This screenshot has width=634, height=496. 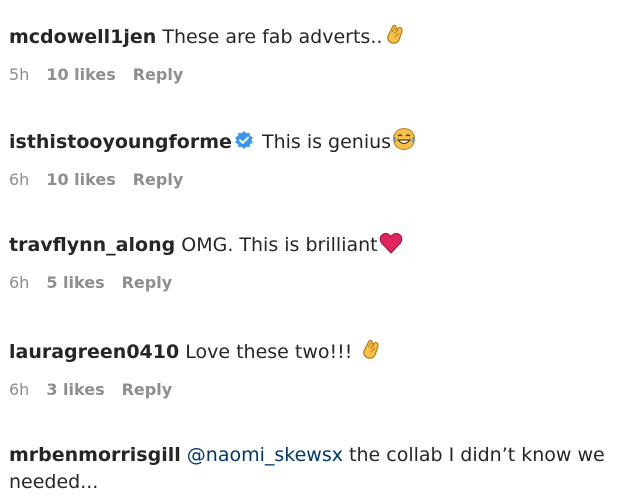 I want to click on comment-likes: 5 likes, so click(x=75, y=282).